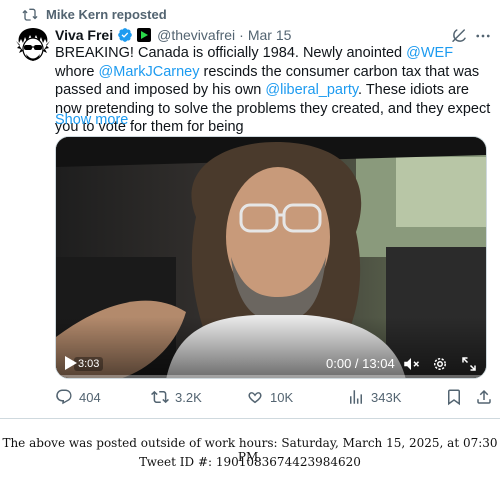 Image resolution: width=500 pixels, height=487 pixels. I want to click on post-date: Mar 15, so click(270, 35).